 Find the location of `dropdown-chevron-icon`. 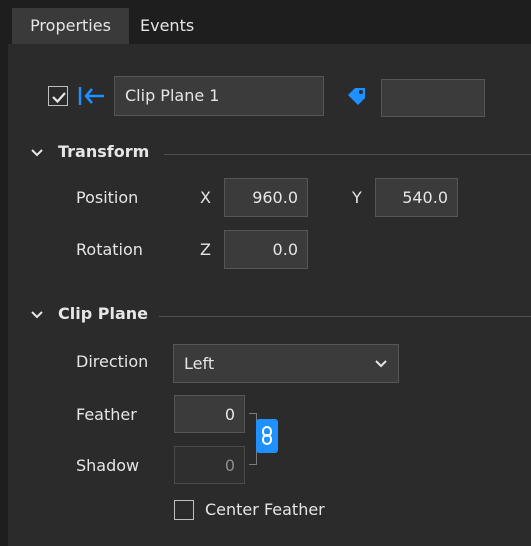

dropdown-chevron-icon is located at coordinates (381, 364).